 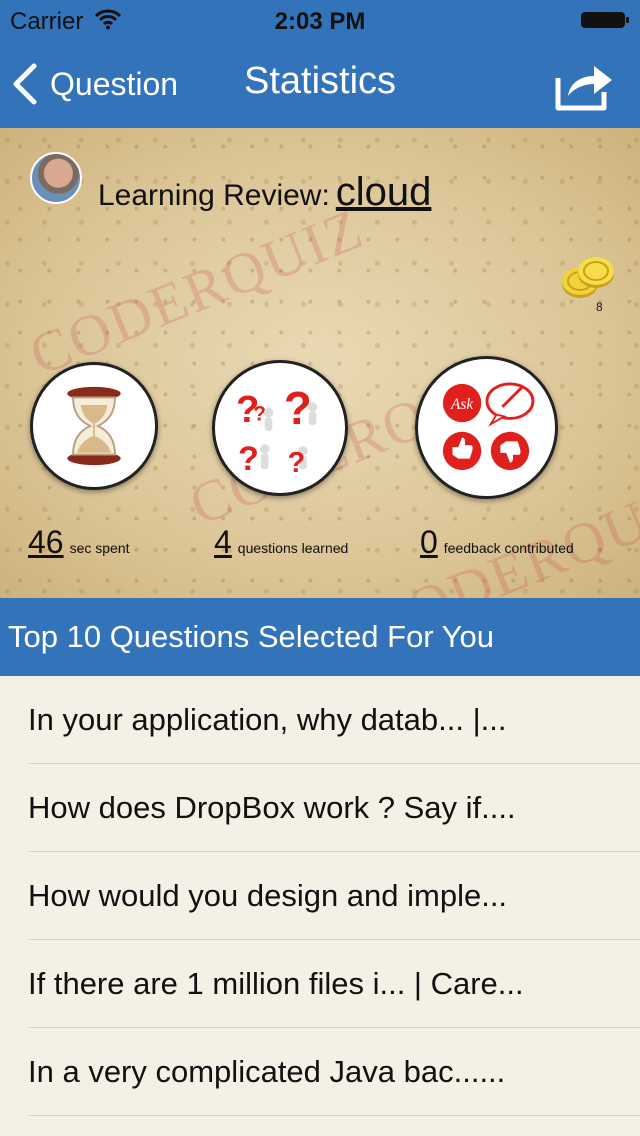 I want to click on question-marks-icon: ? ? ? ? ?, so click(x=277, y=430).